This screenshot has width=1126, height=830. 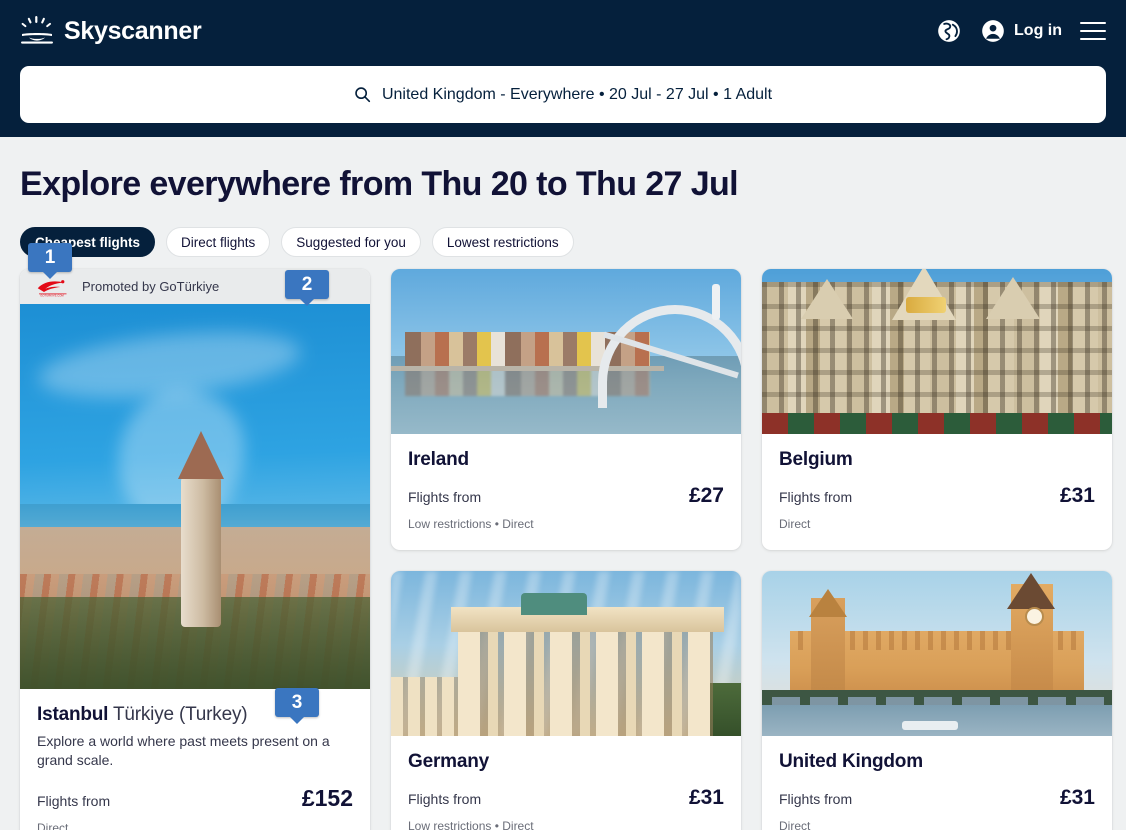 What do you see at coordinates (795, 524) in the screenshot?
I see `belgium-card-meta: Direct` at bounding box center [795, 524].